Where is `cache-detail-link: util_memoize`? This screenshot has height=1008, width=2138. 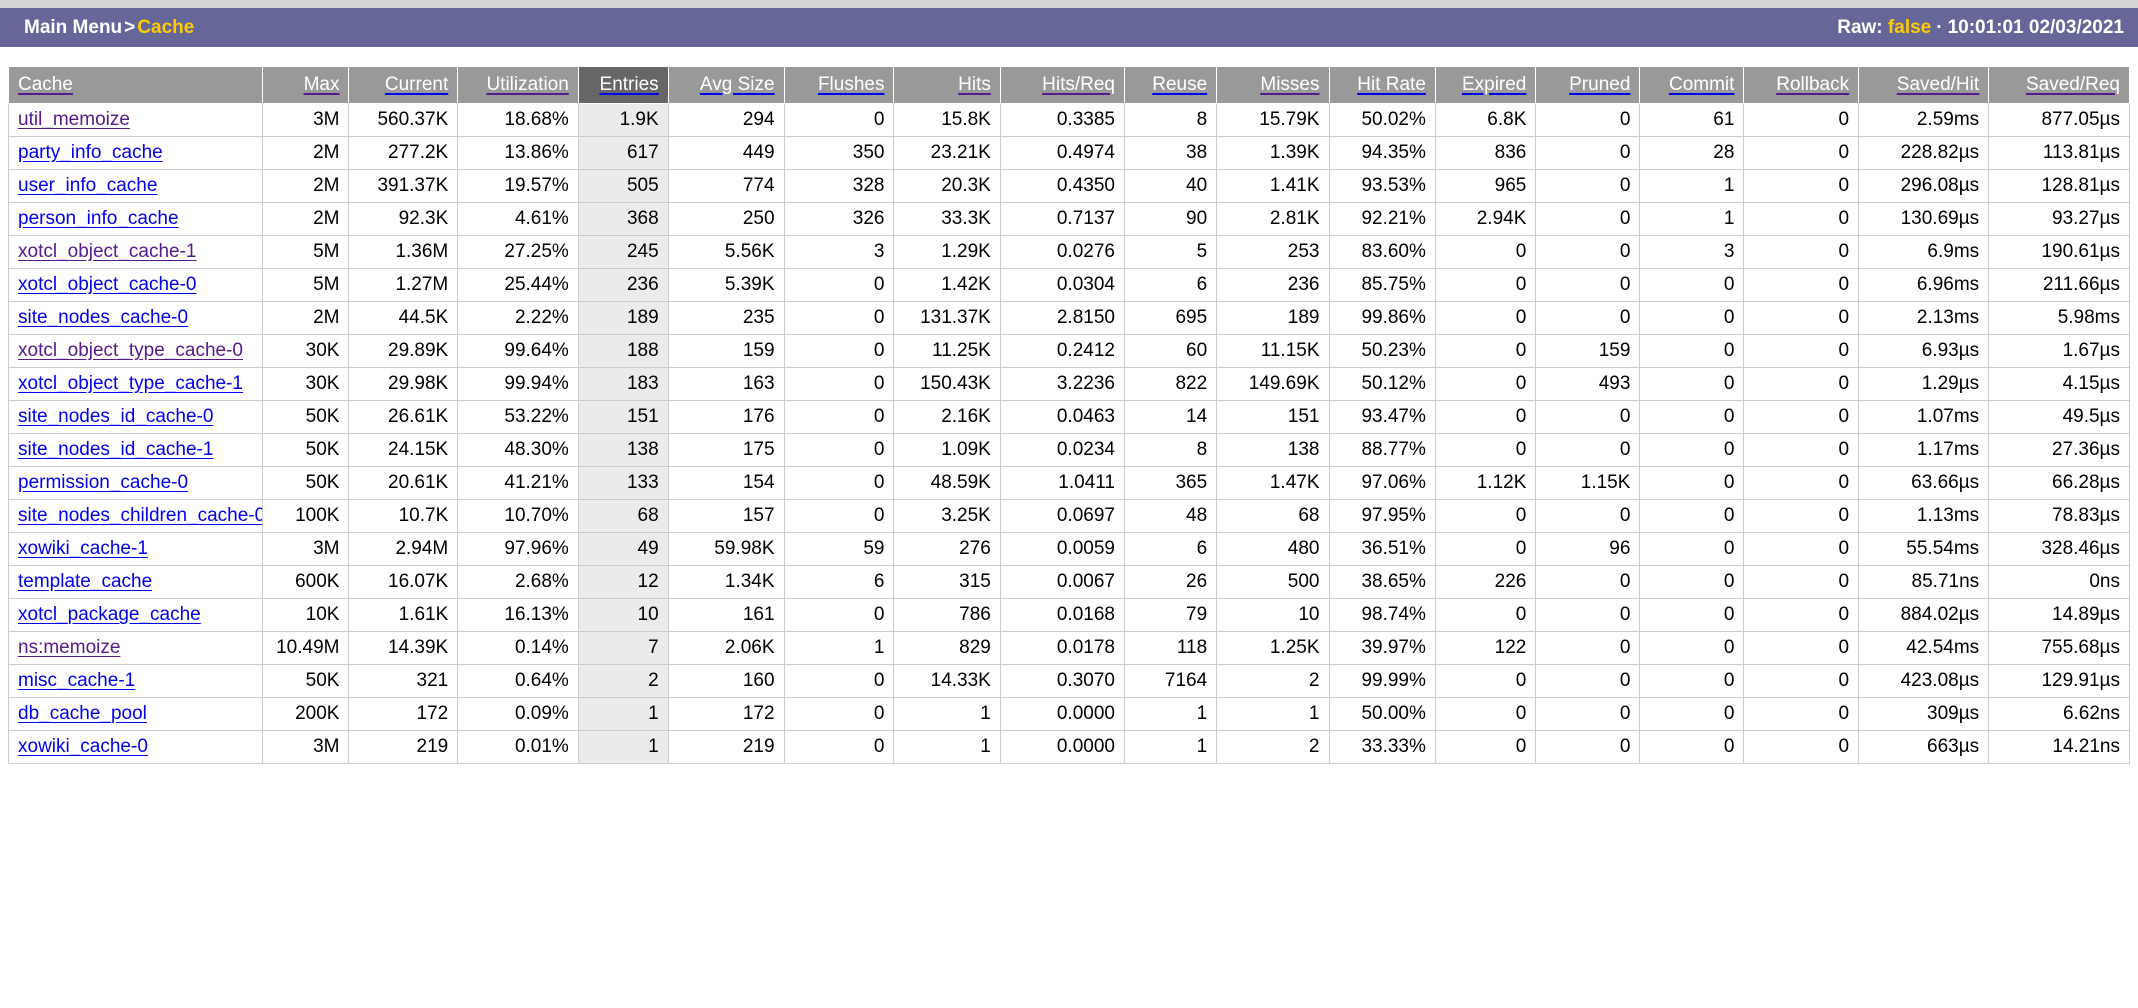 cache-detail-link: util_memoize is located at coordinates (74, 119).